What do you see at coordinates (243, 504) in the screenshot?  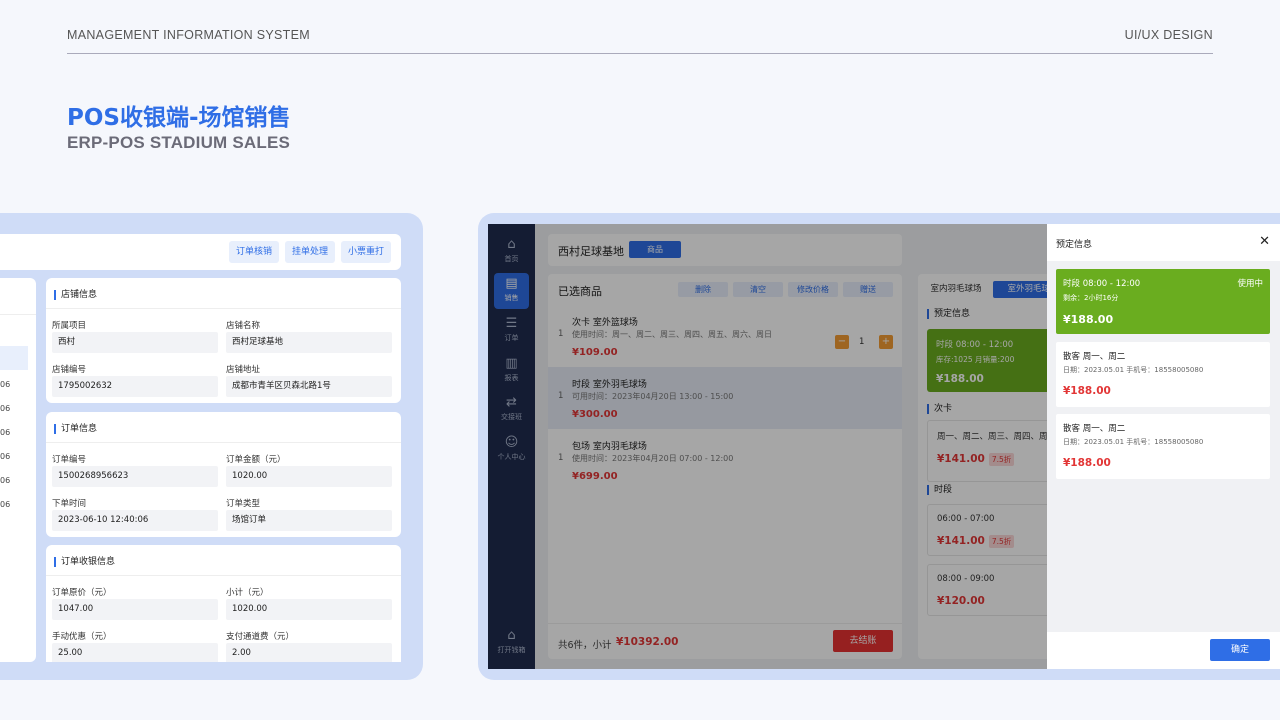 I see `field-label: 订单类型` at bounding box center [243, 504].